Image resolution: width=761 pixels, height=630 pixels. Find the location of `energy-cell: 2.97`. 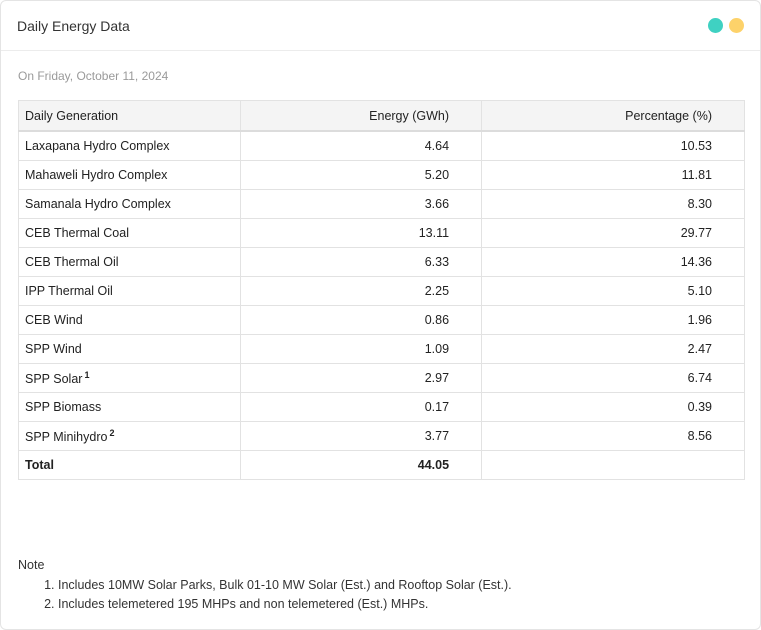

energy-cell: 2.97 is located at coordinates (361, 378).